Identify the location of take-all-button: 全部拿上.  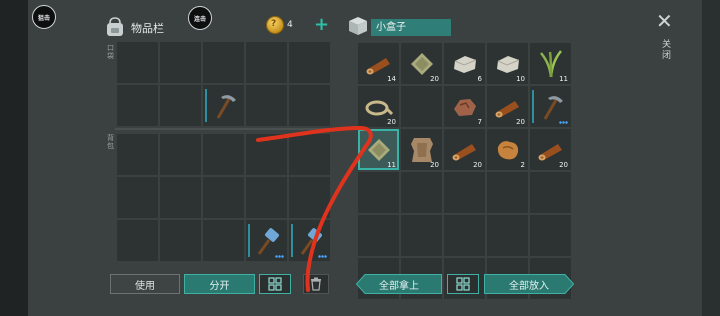
(399, 284).